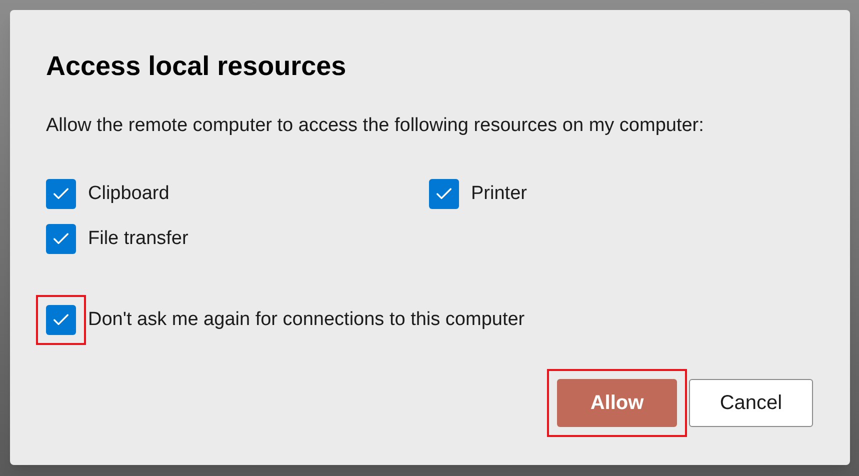 This screenshot has width=859, height=476. Describe the element at coordinates (138, 238) in the screenshot. I see `checkbox-label: File transfer` at that location.